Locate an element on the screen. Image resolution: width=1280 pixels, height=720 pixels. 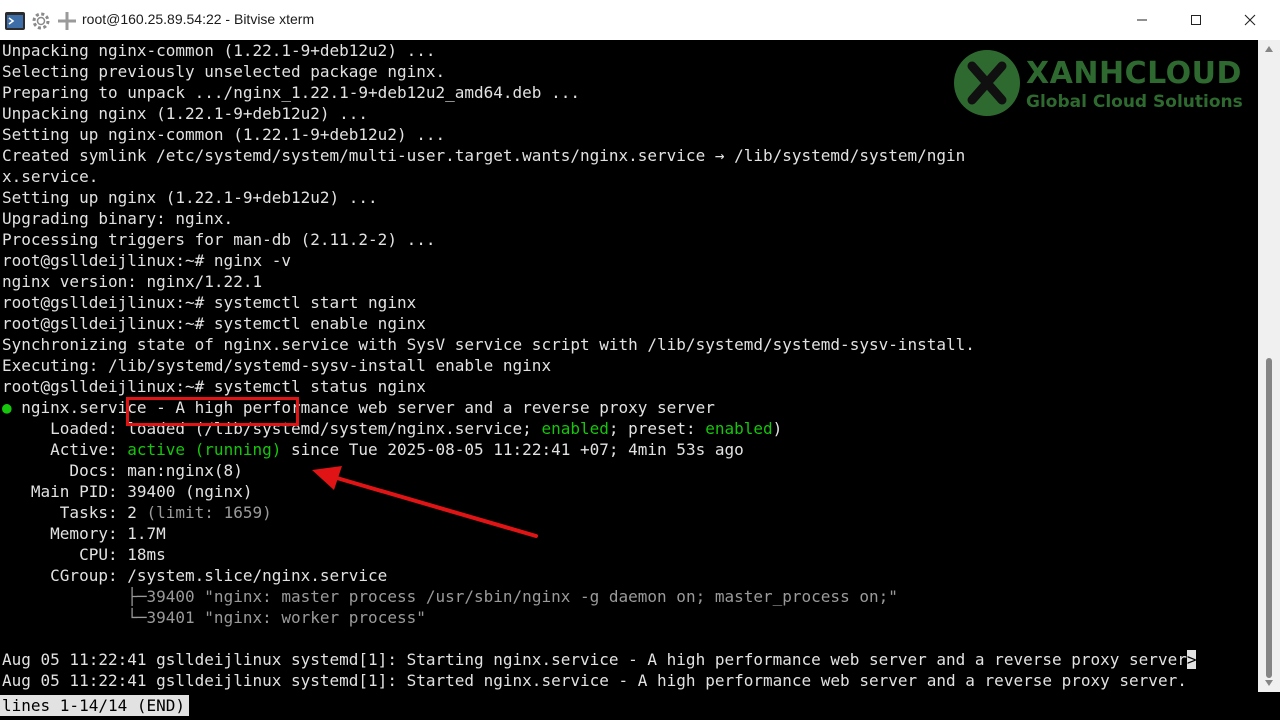
gear-icon is located at coordinates (41, 21).